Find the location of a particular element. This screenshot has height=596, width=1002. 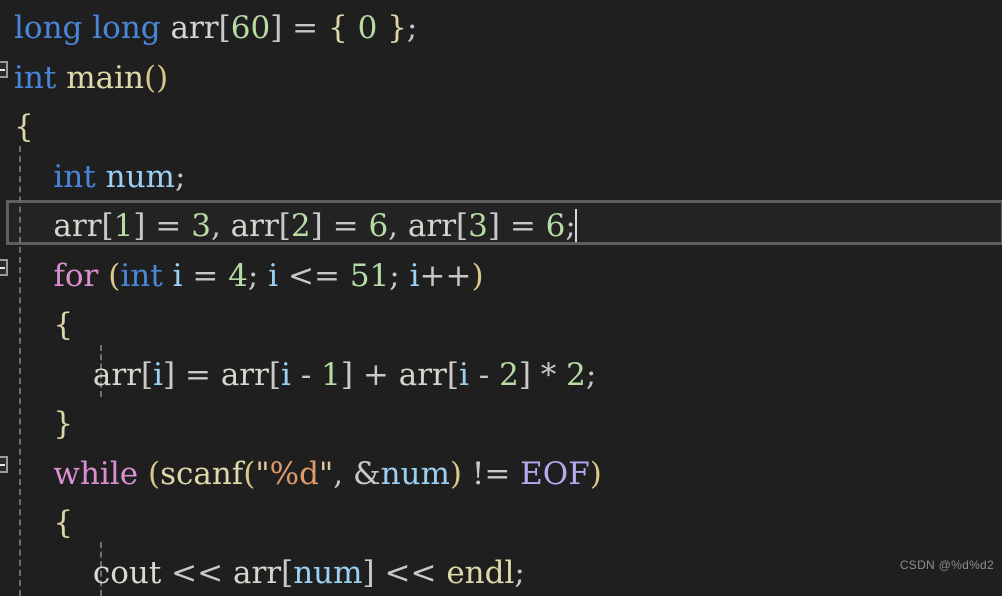

code-token: } is located at coordinates (397, 28).